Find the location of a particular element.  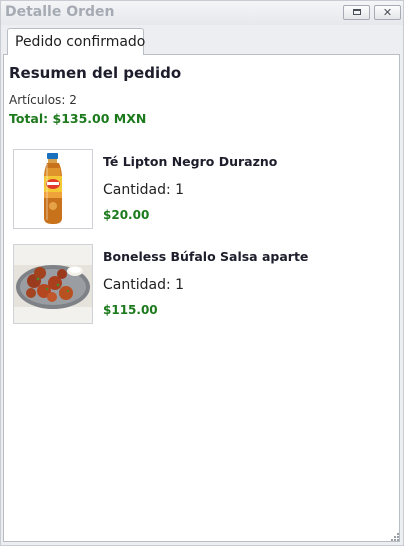

tab-pedido-confirmado: Pedido confirmado is located at coordinates (76, 41).